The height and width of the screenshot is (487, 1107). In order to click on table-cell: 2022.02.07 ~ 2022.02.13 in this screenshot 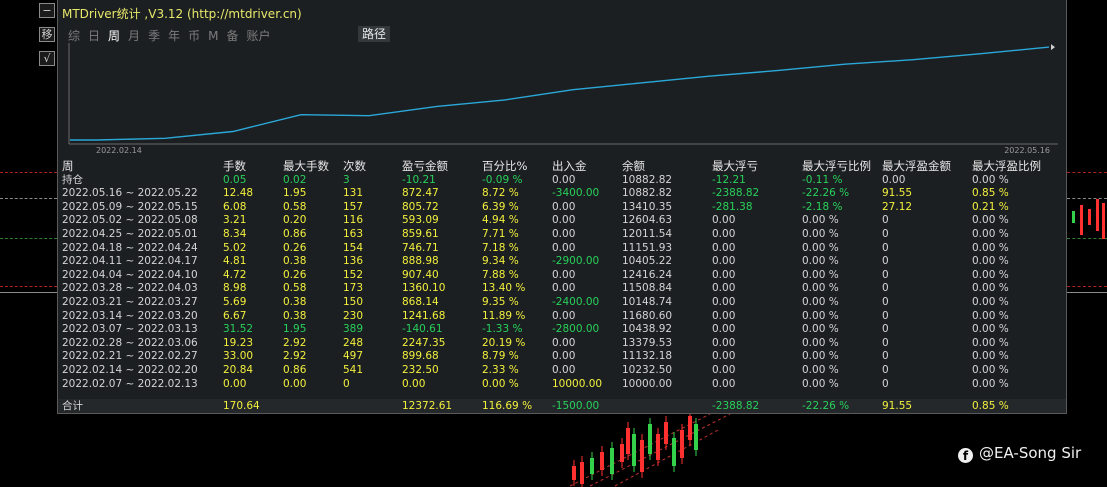, I will do `click(130, 383)`.